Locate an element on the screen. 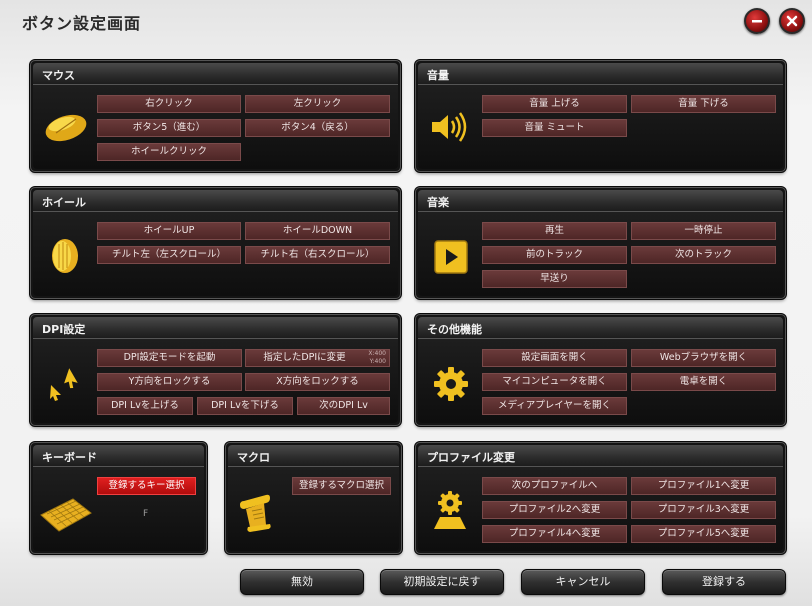 Image resolution: width=812 pixels, height=606 pixels. dpi-mode-button: DPI設定モードを起動 is located at coordinates (169, 358).